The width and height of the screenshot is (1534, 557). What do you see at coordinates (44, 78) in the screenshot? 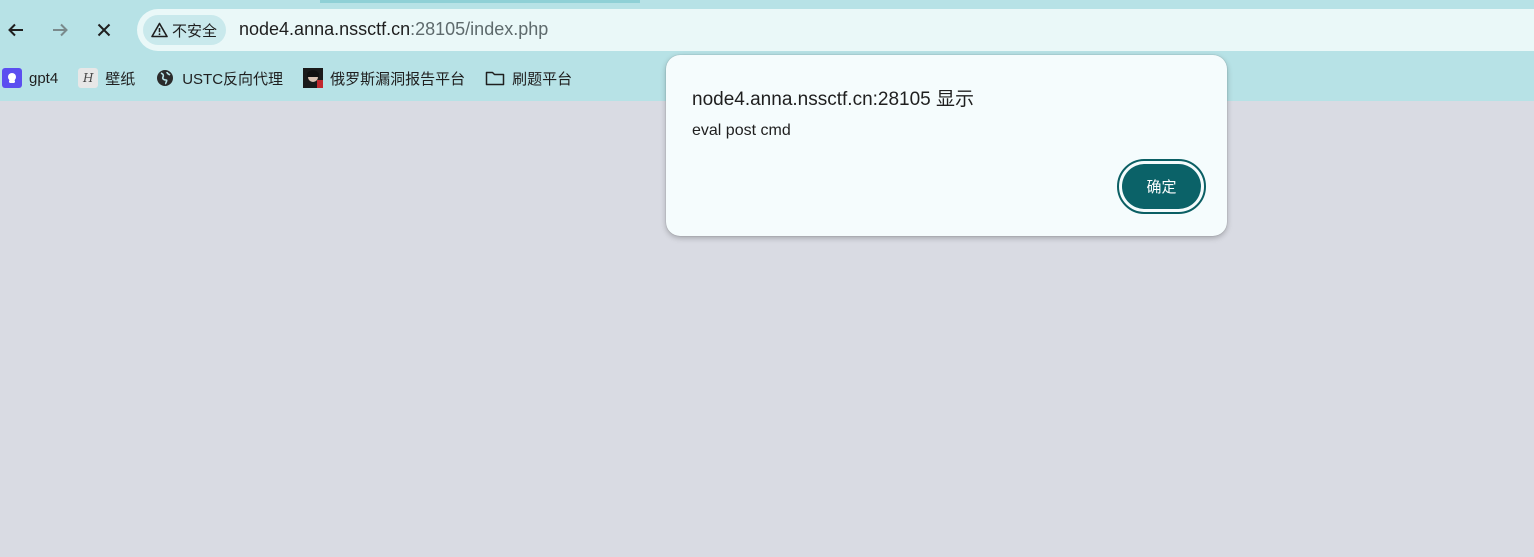
I see `bookmark-label: gpt4` at bounding box center [44, 78].